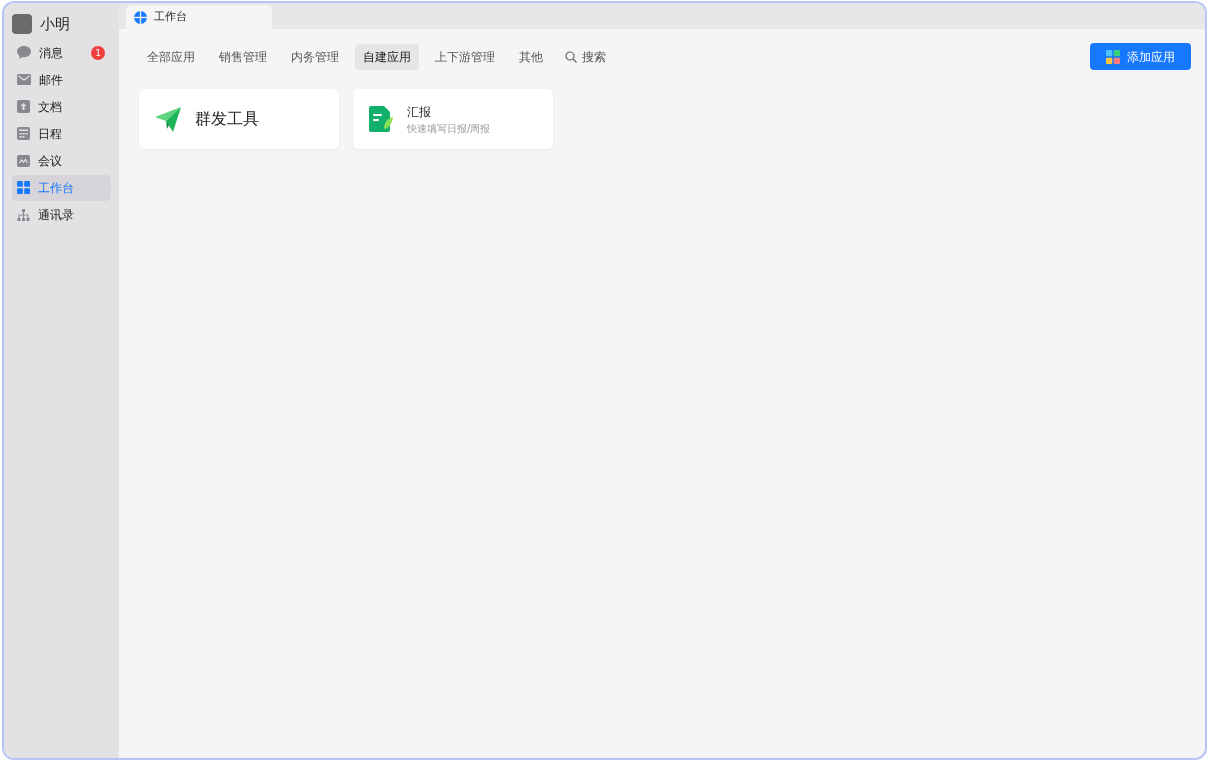 This screenshot has width=1209, height=762. Describe the element at coordinates (419, 112) in the screenshot. I see `app-title: 汇报` at that location.